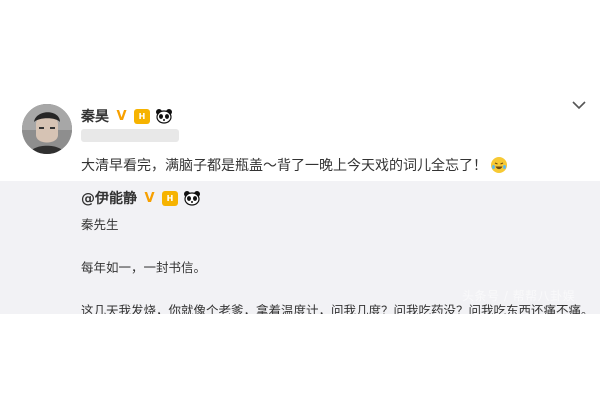  Describe the element at coordinates (499, 165) in the screenshot. I see `laugh-cry-icon` at that location.